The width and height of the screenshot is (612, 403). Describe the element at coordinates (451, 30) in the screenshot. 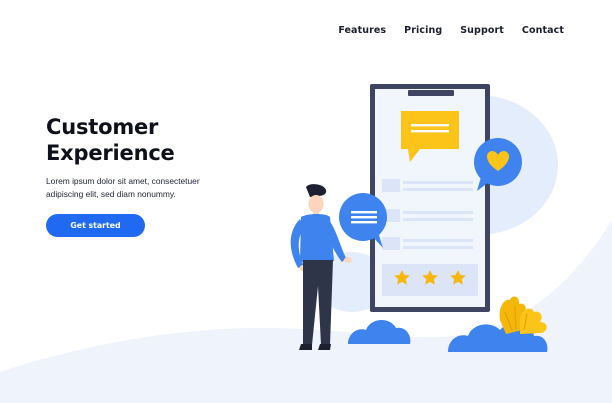

I see `top-nav: Features Pricing Support Contact` at that location.